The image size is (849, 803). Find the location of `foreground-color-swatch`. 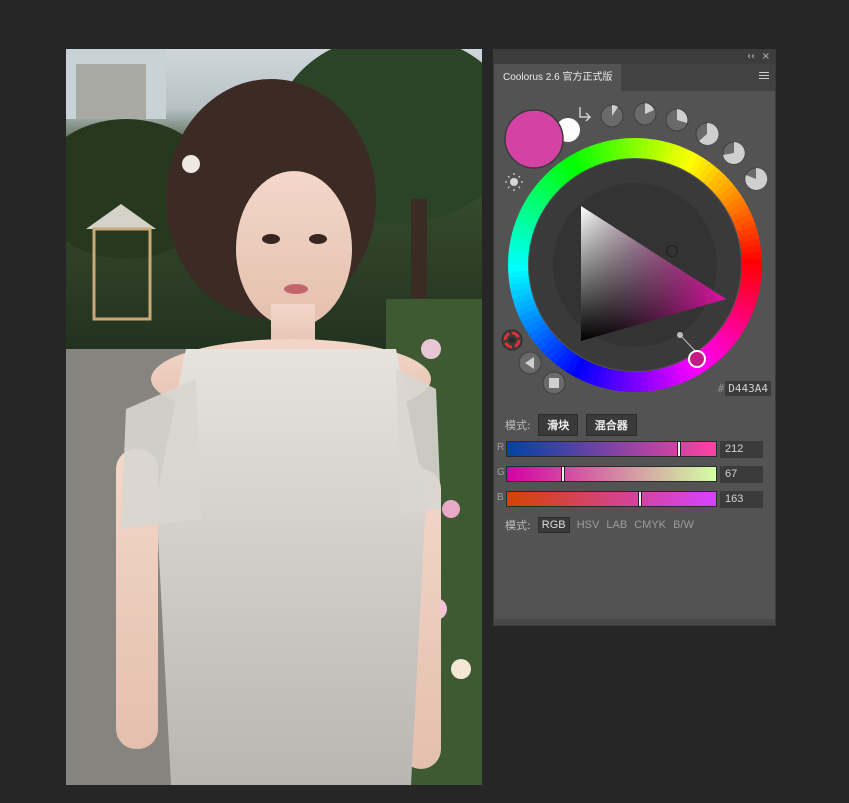

foreground-color-swatch is located at coordinates (534, 139).